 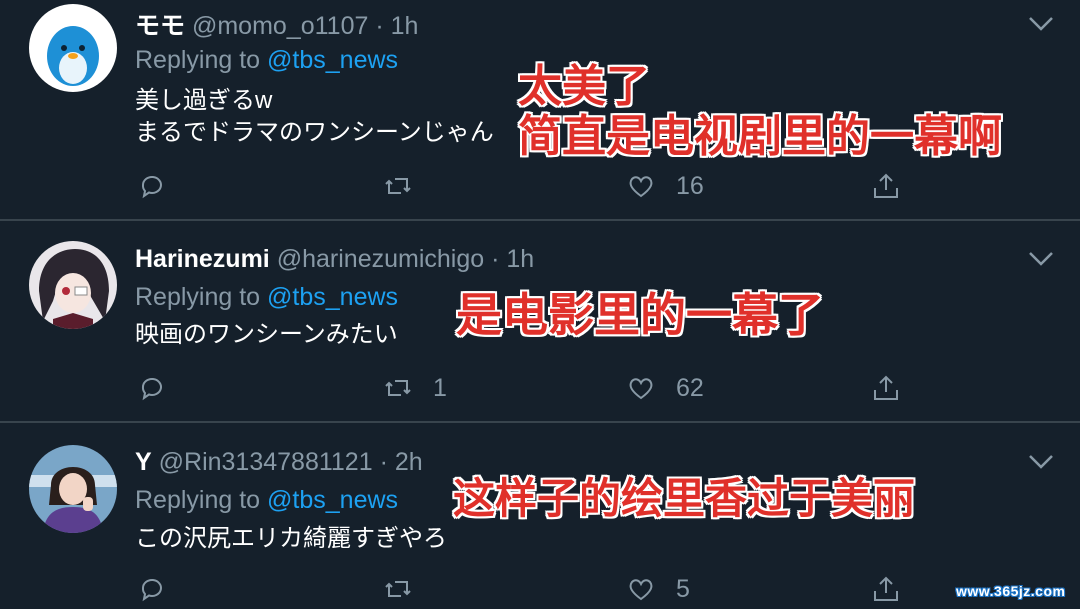 I want to click on avatar-anime-girl, so click(x=73, y=285).